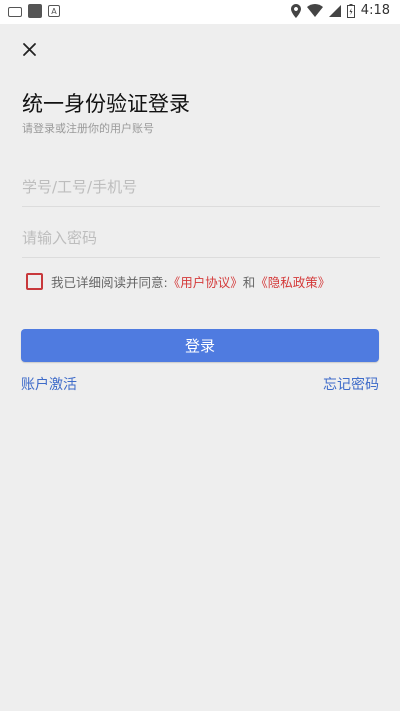  I want to click on page-title: 统一身份验证登录, so click(106, 104).